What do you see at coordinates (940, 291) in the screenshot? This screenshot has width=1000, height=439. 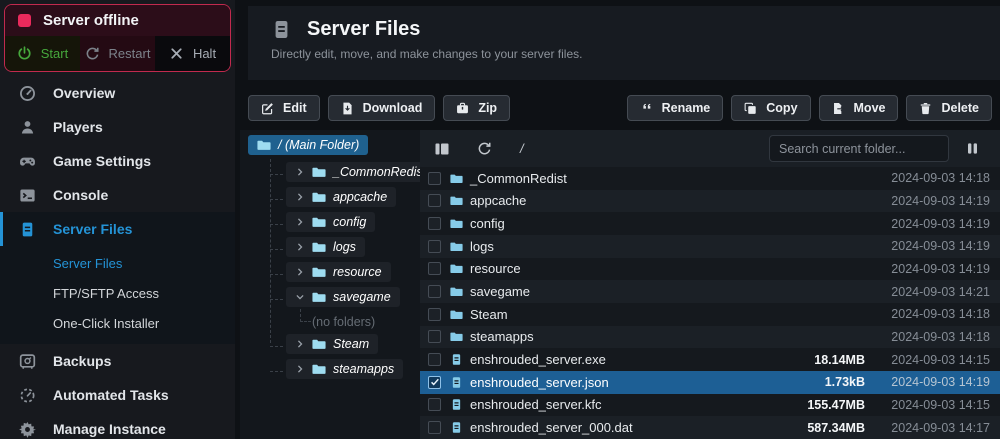 I see `file-modified-date: 2024-09-03 14:21` at bounding box center [940, 291].